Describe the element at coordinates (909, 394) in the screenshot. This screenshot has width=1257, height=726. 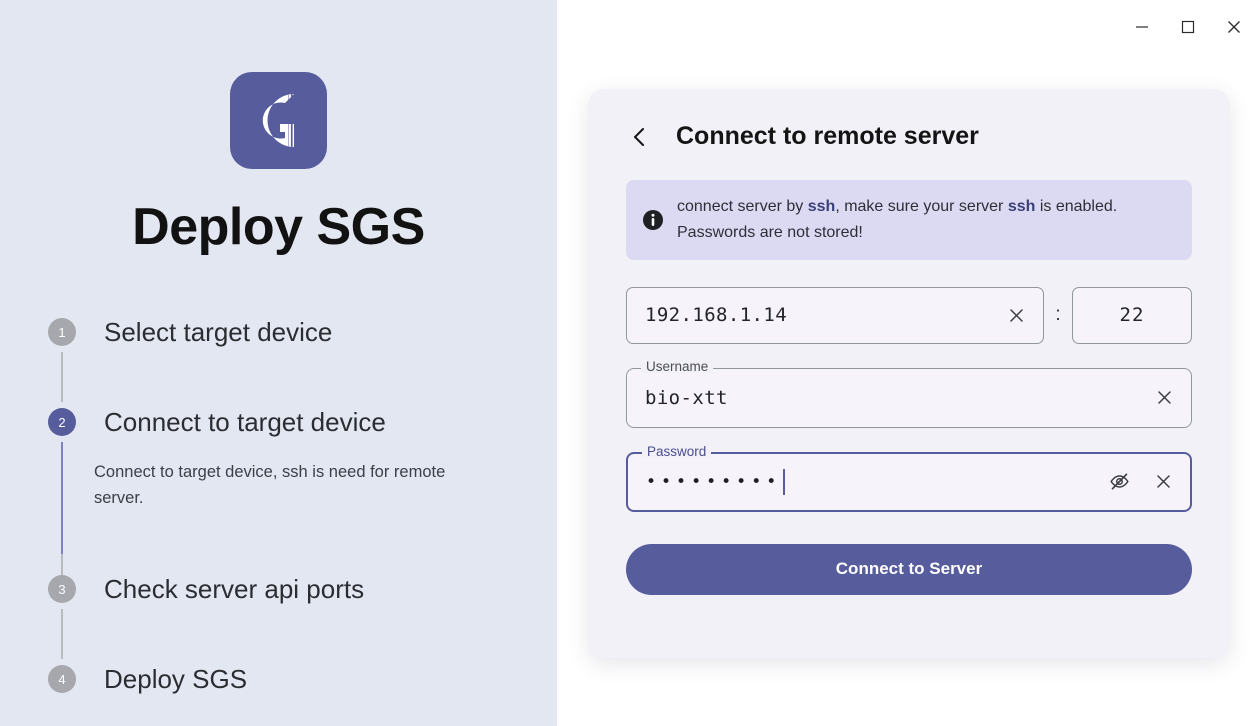
I see `username-input: Username bio-xtt` at that location.